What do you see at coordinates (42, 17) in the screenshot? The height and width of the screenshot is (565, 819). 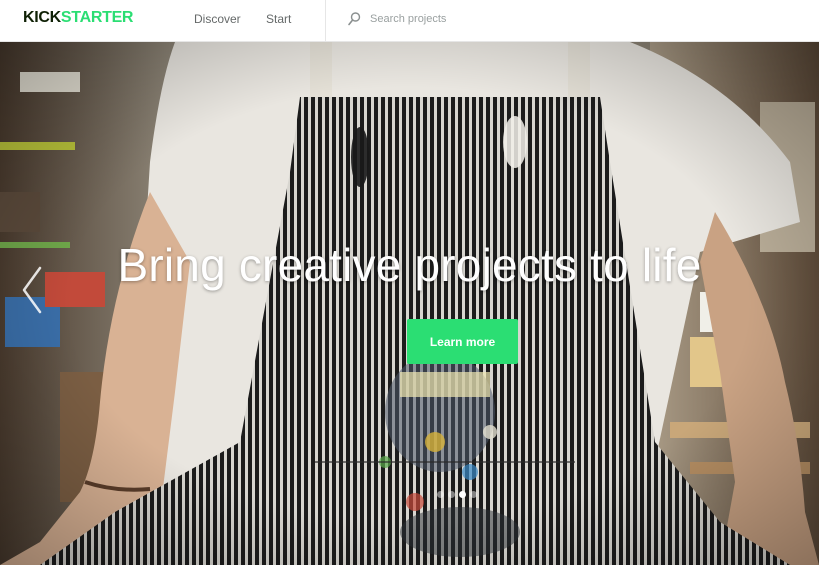 I see `logo-kick: KICK` at bounding box center [42, 17].